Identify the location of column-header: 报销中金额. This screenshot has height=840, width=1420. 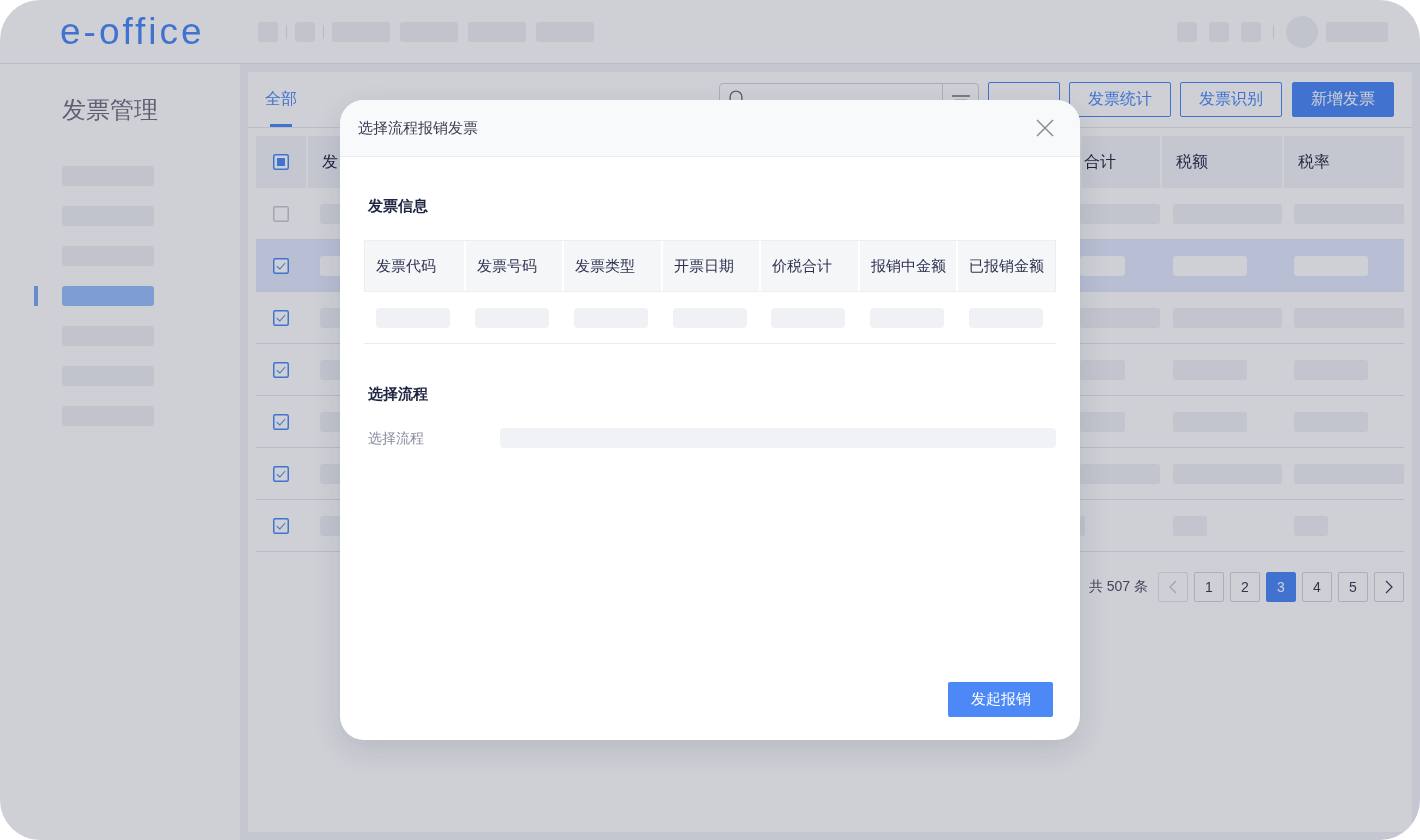
(908, 266).